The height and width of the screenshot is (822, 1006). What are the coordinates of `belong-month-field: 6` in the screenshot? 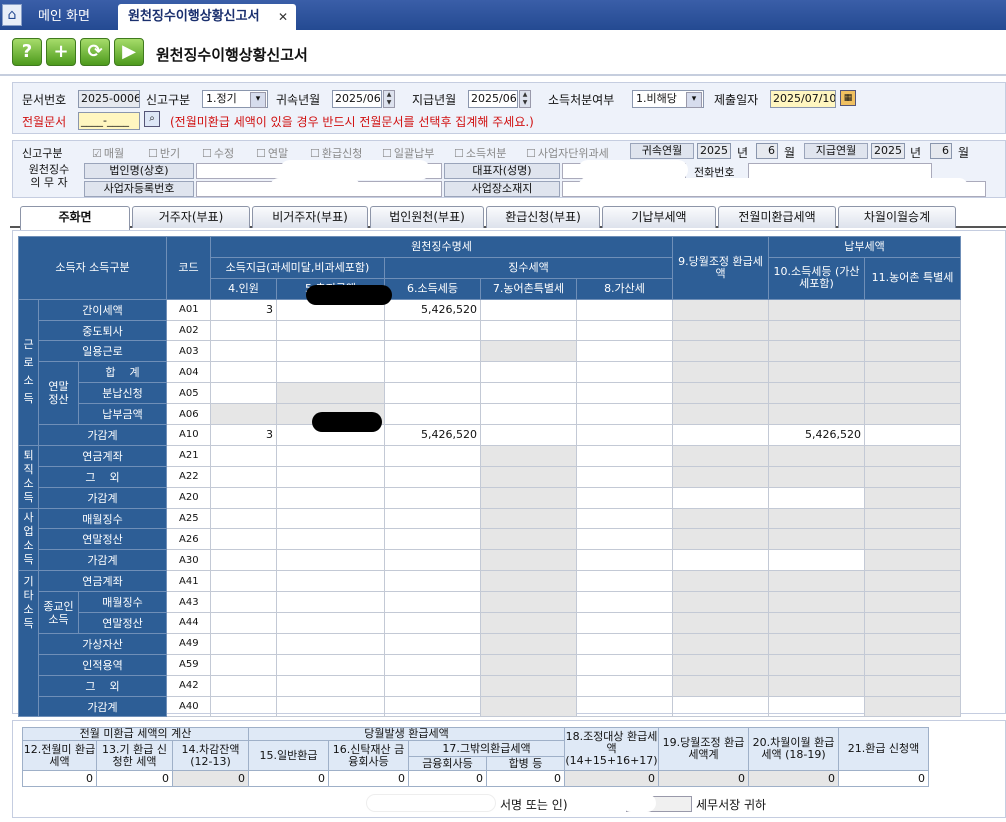 It's located at (767, 151).